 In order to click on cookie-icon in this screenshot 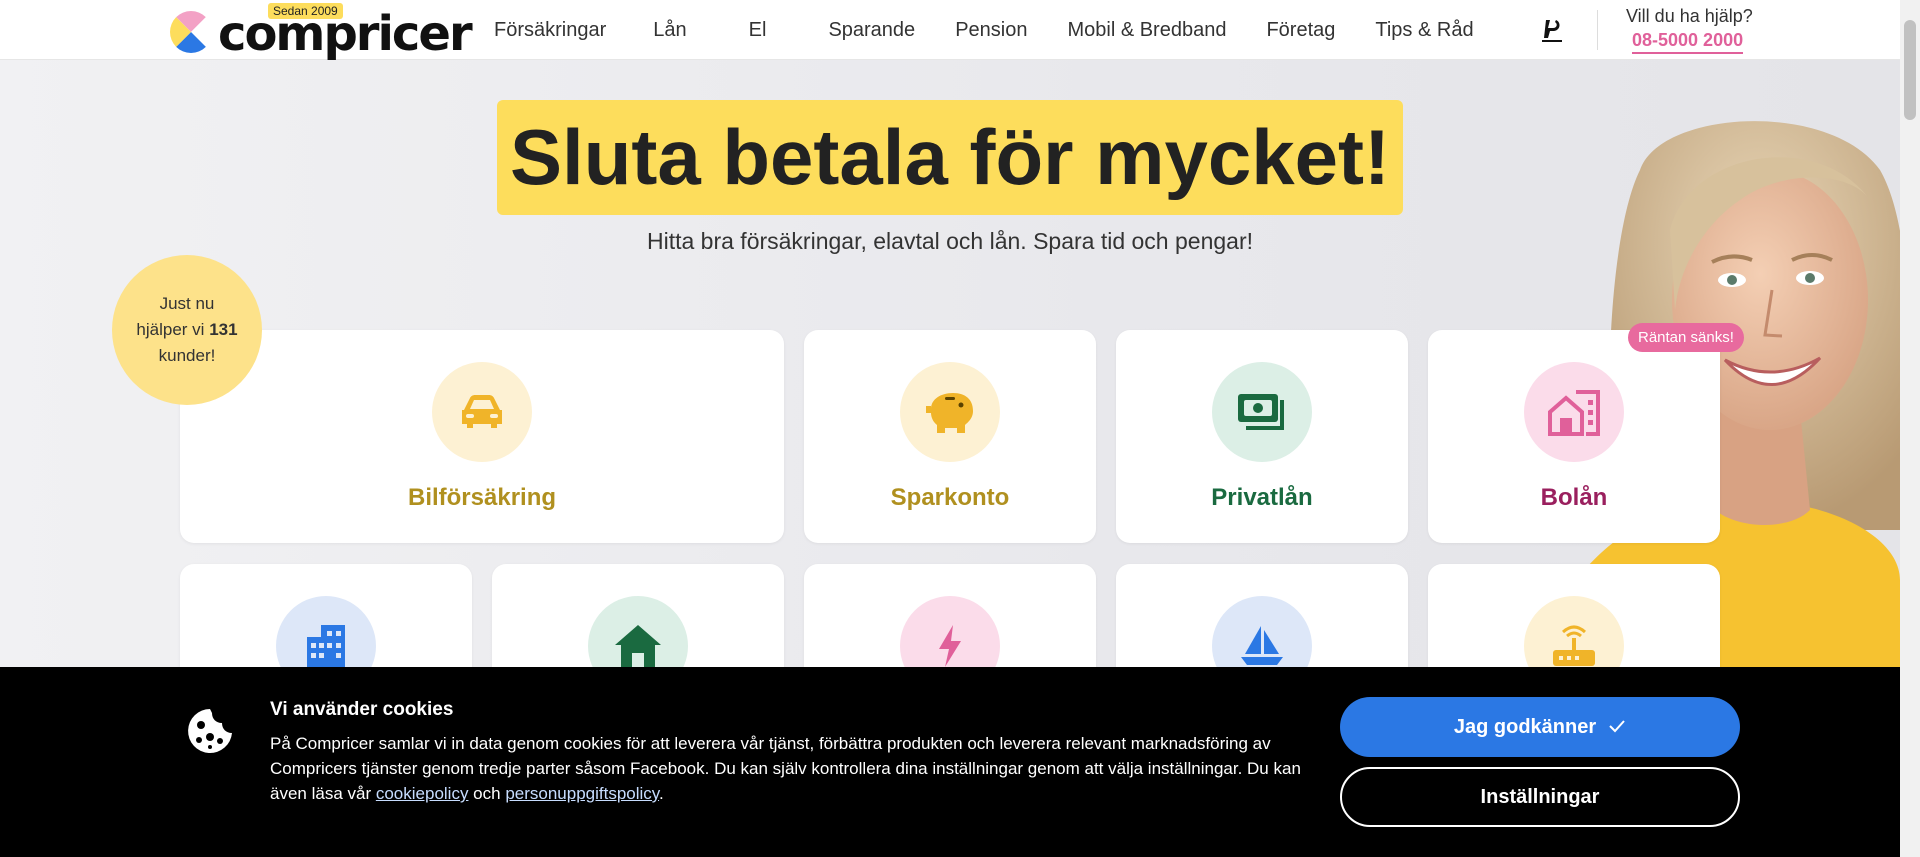, I will do `click(210, 731)`.